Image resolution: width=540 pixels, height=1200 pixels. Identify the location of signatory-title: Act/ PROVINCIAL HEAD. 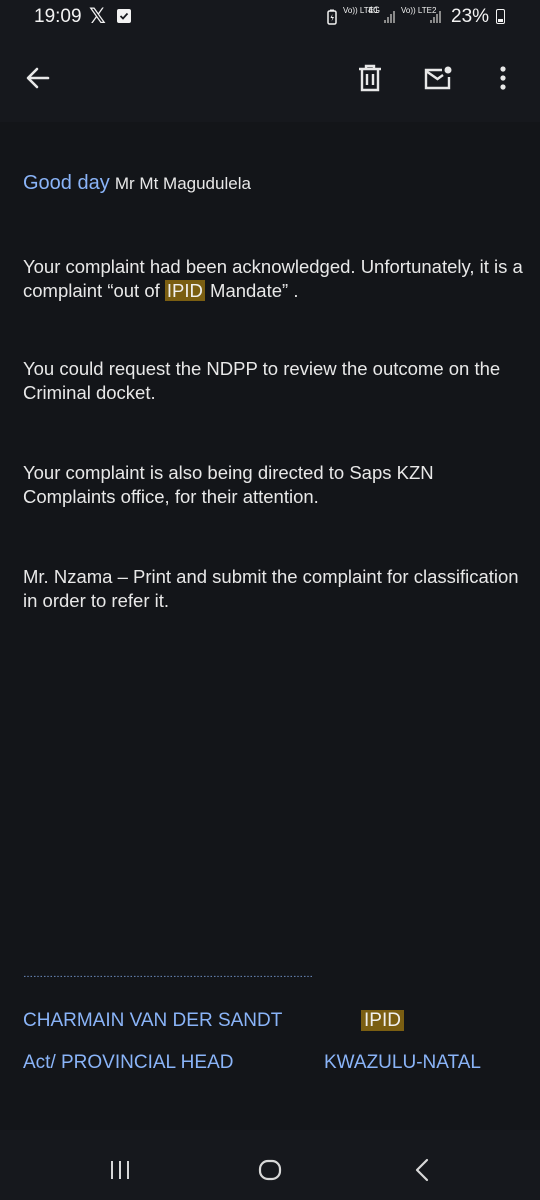
(128, 1062).